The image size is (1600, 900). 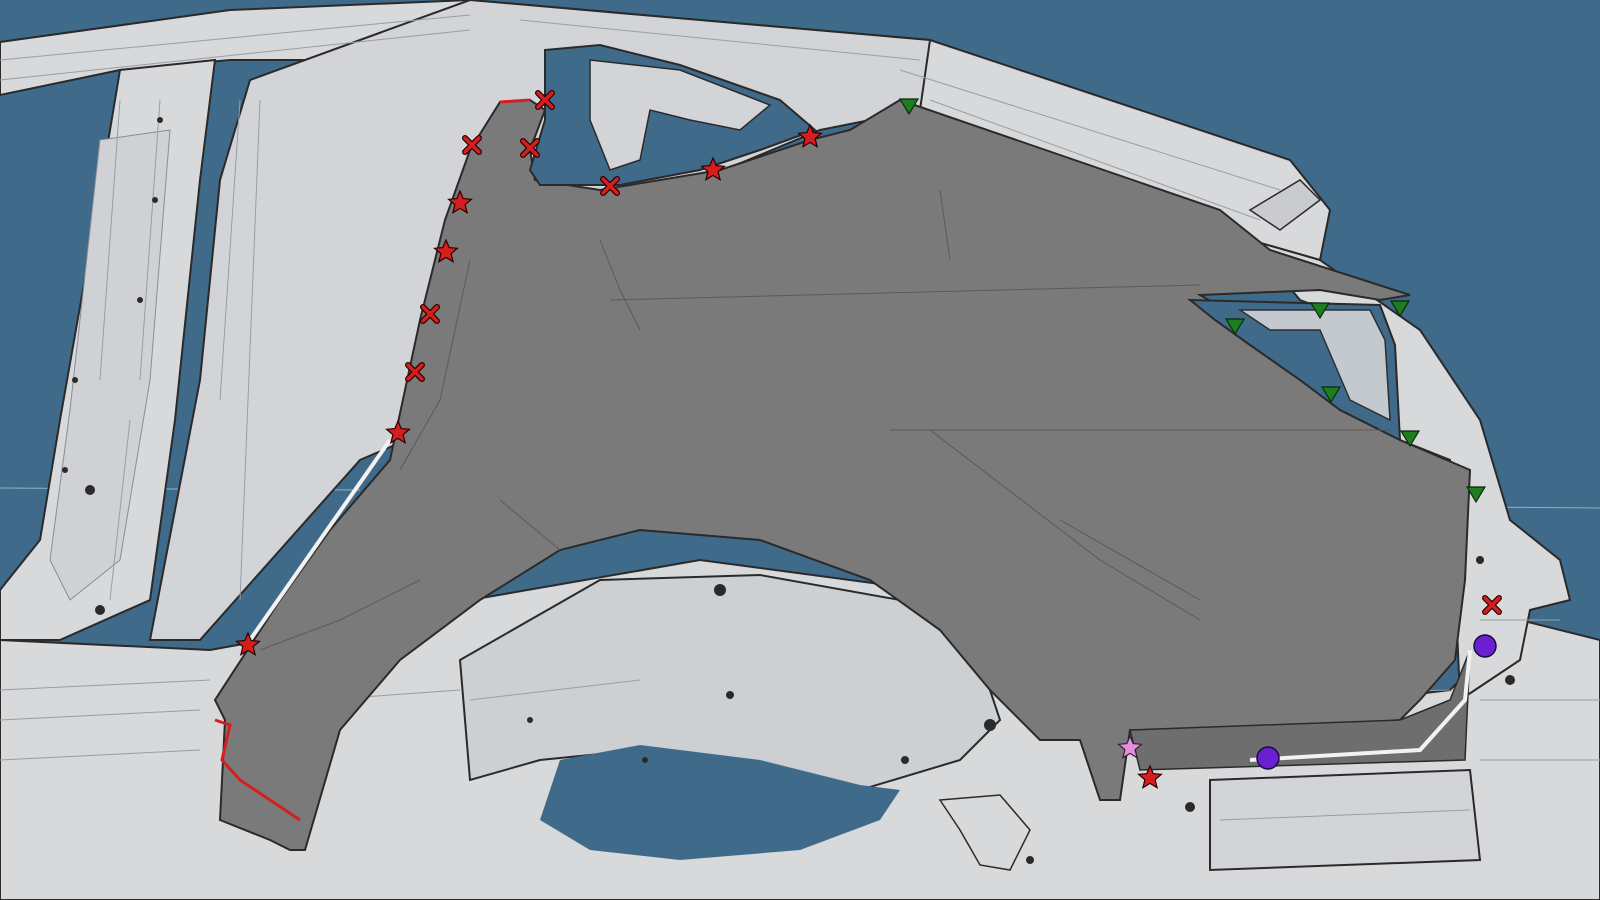 I want to click on red-edge-top, so click(x=515, y=101).